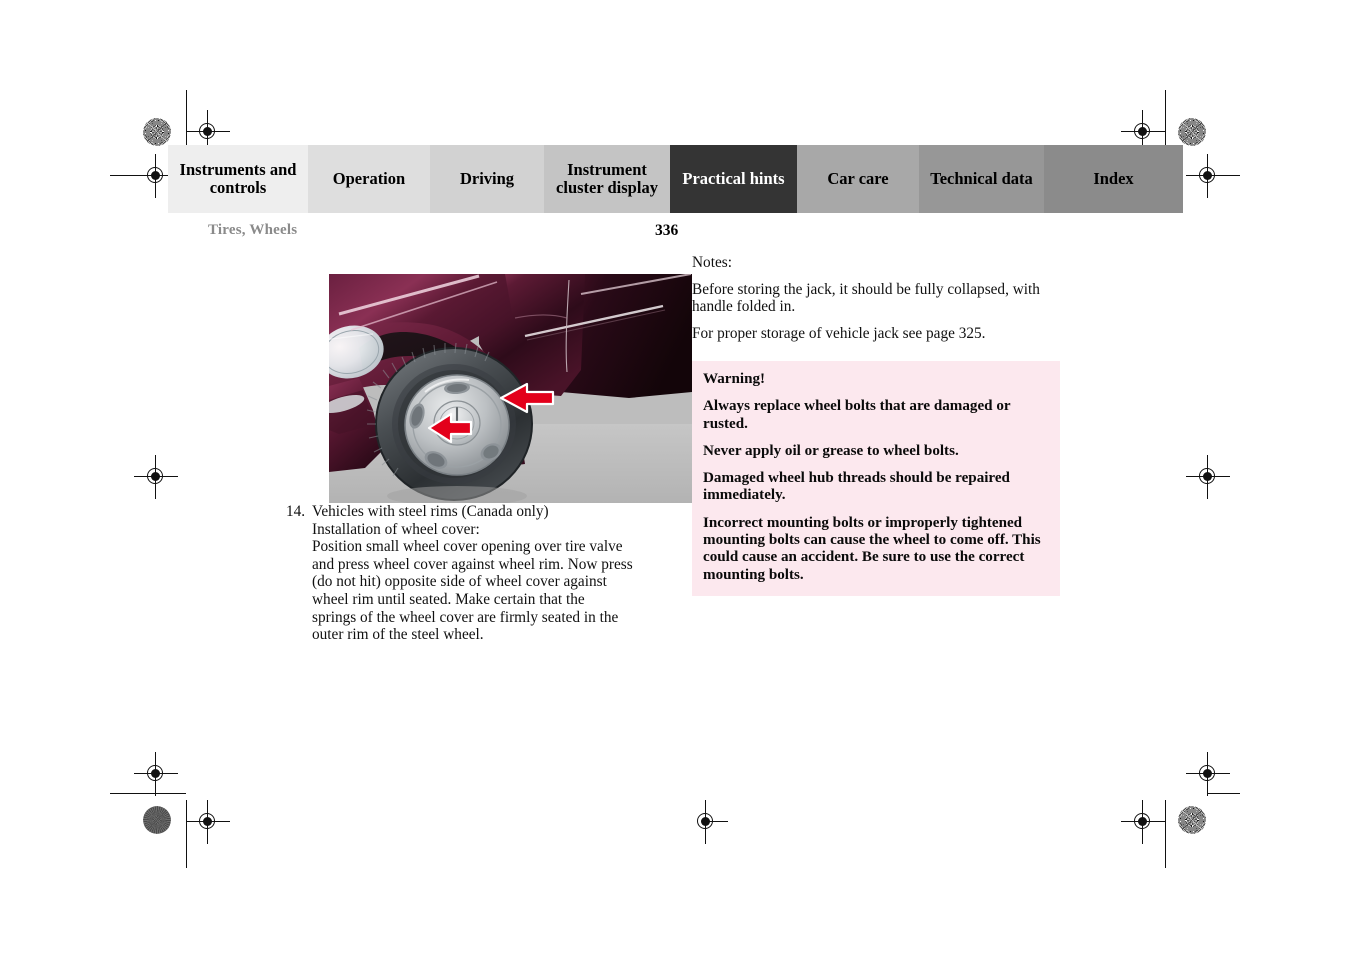 This screenshot has height=954, width=1351. I want to click on tab-car-care: Car care, so click(858, 179).